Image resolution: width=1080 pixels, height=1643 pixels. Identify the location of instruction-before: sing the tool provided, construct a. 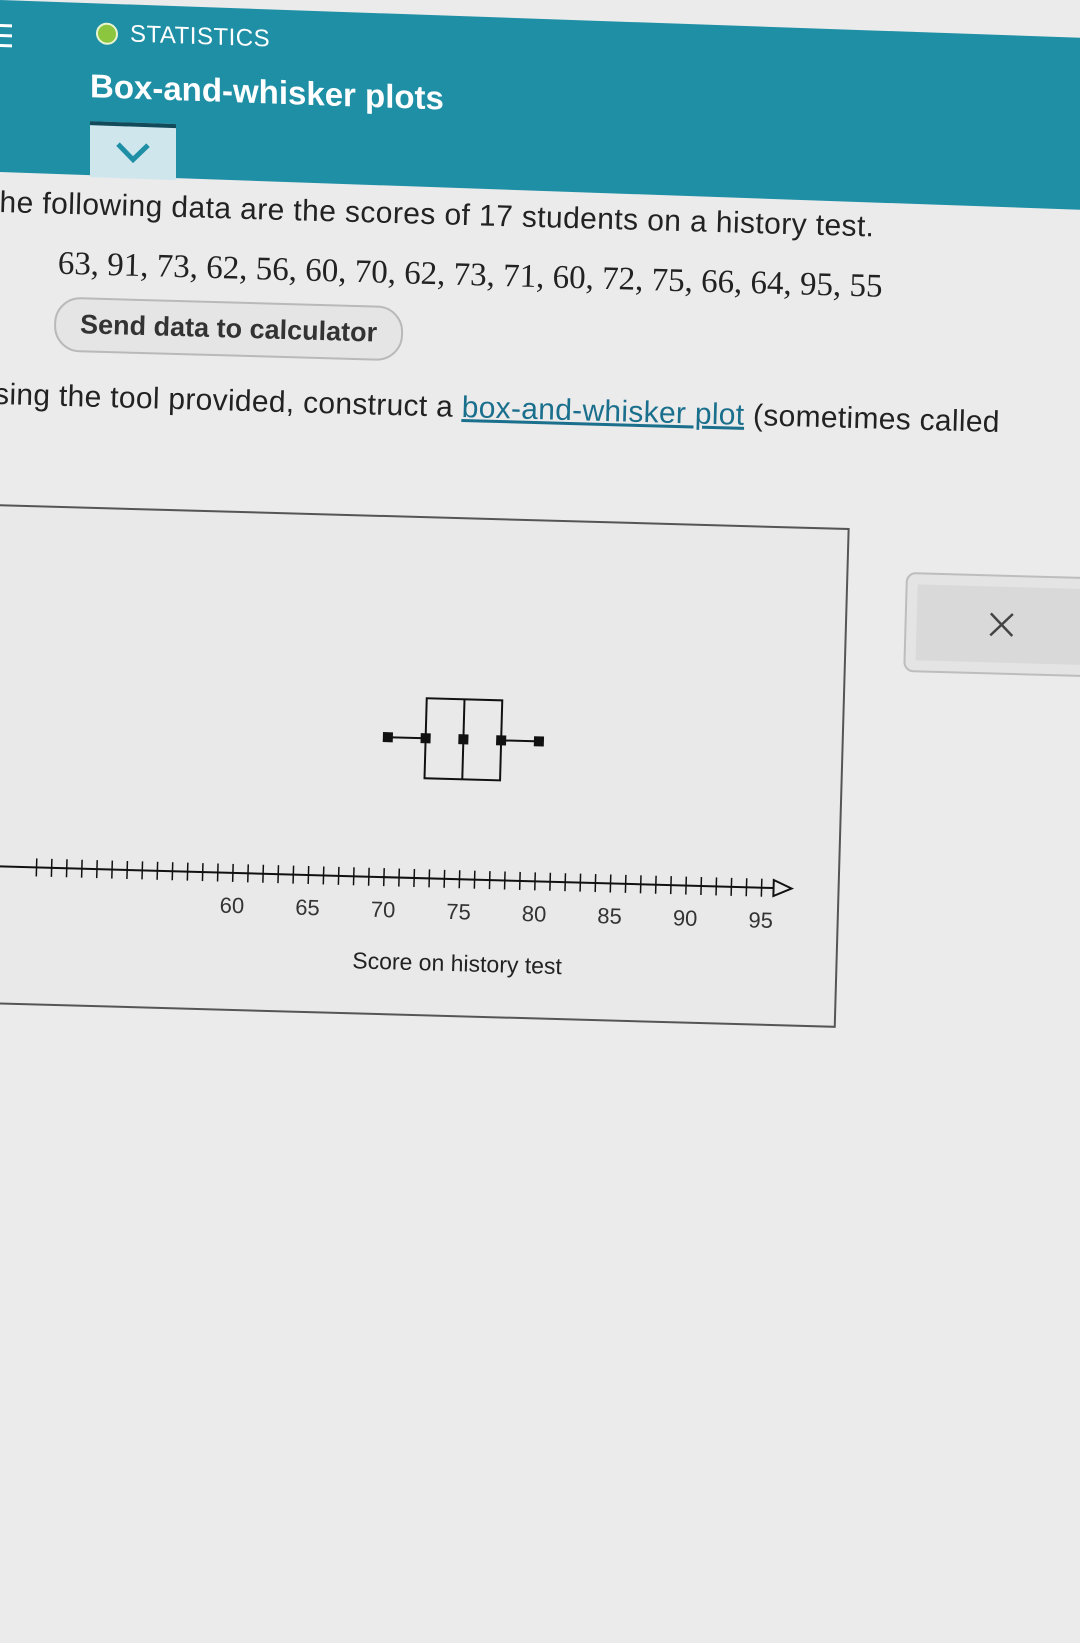
(231, 400).